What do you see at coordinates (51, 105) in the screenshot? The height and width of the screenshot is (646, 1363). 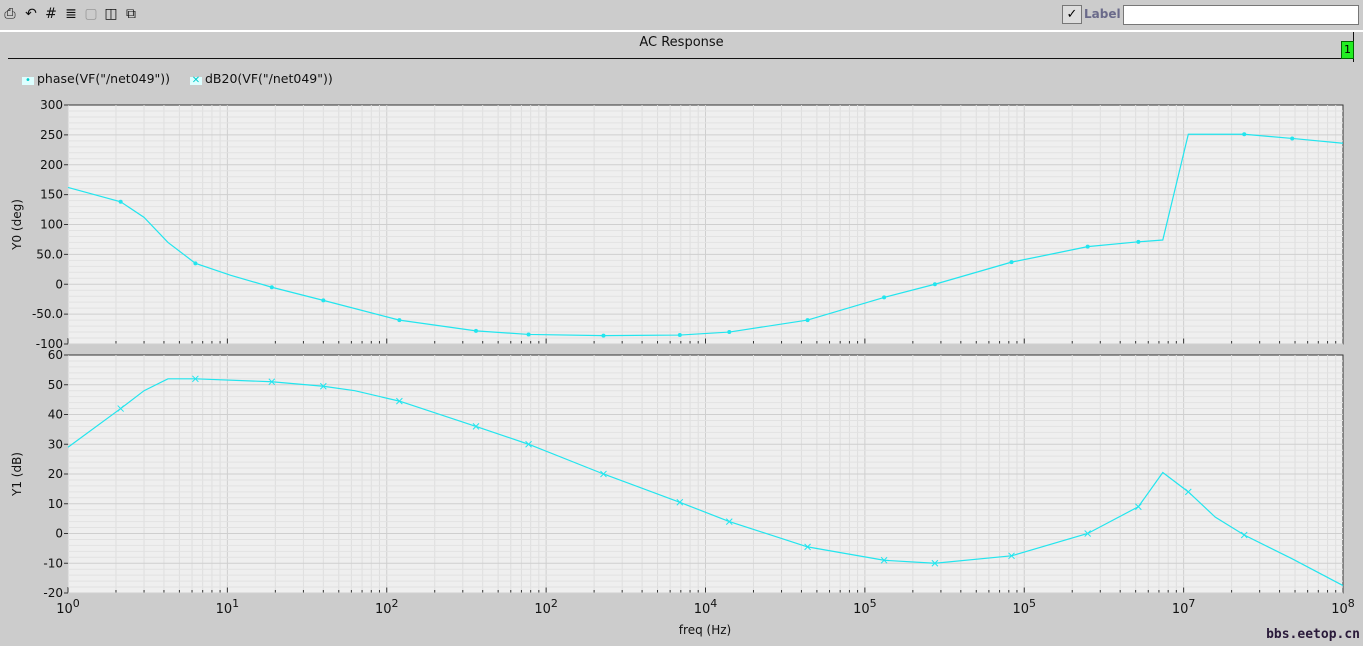 I see `y-tick-label: 300` at bounding box center [51, 105].